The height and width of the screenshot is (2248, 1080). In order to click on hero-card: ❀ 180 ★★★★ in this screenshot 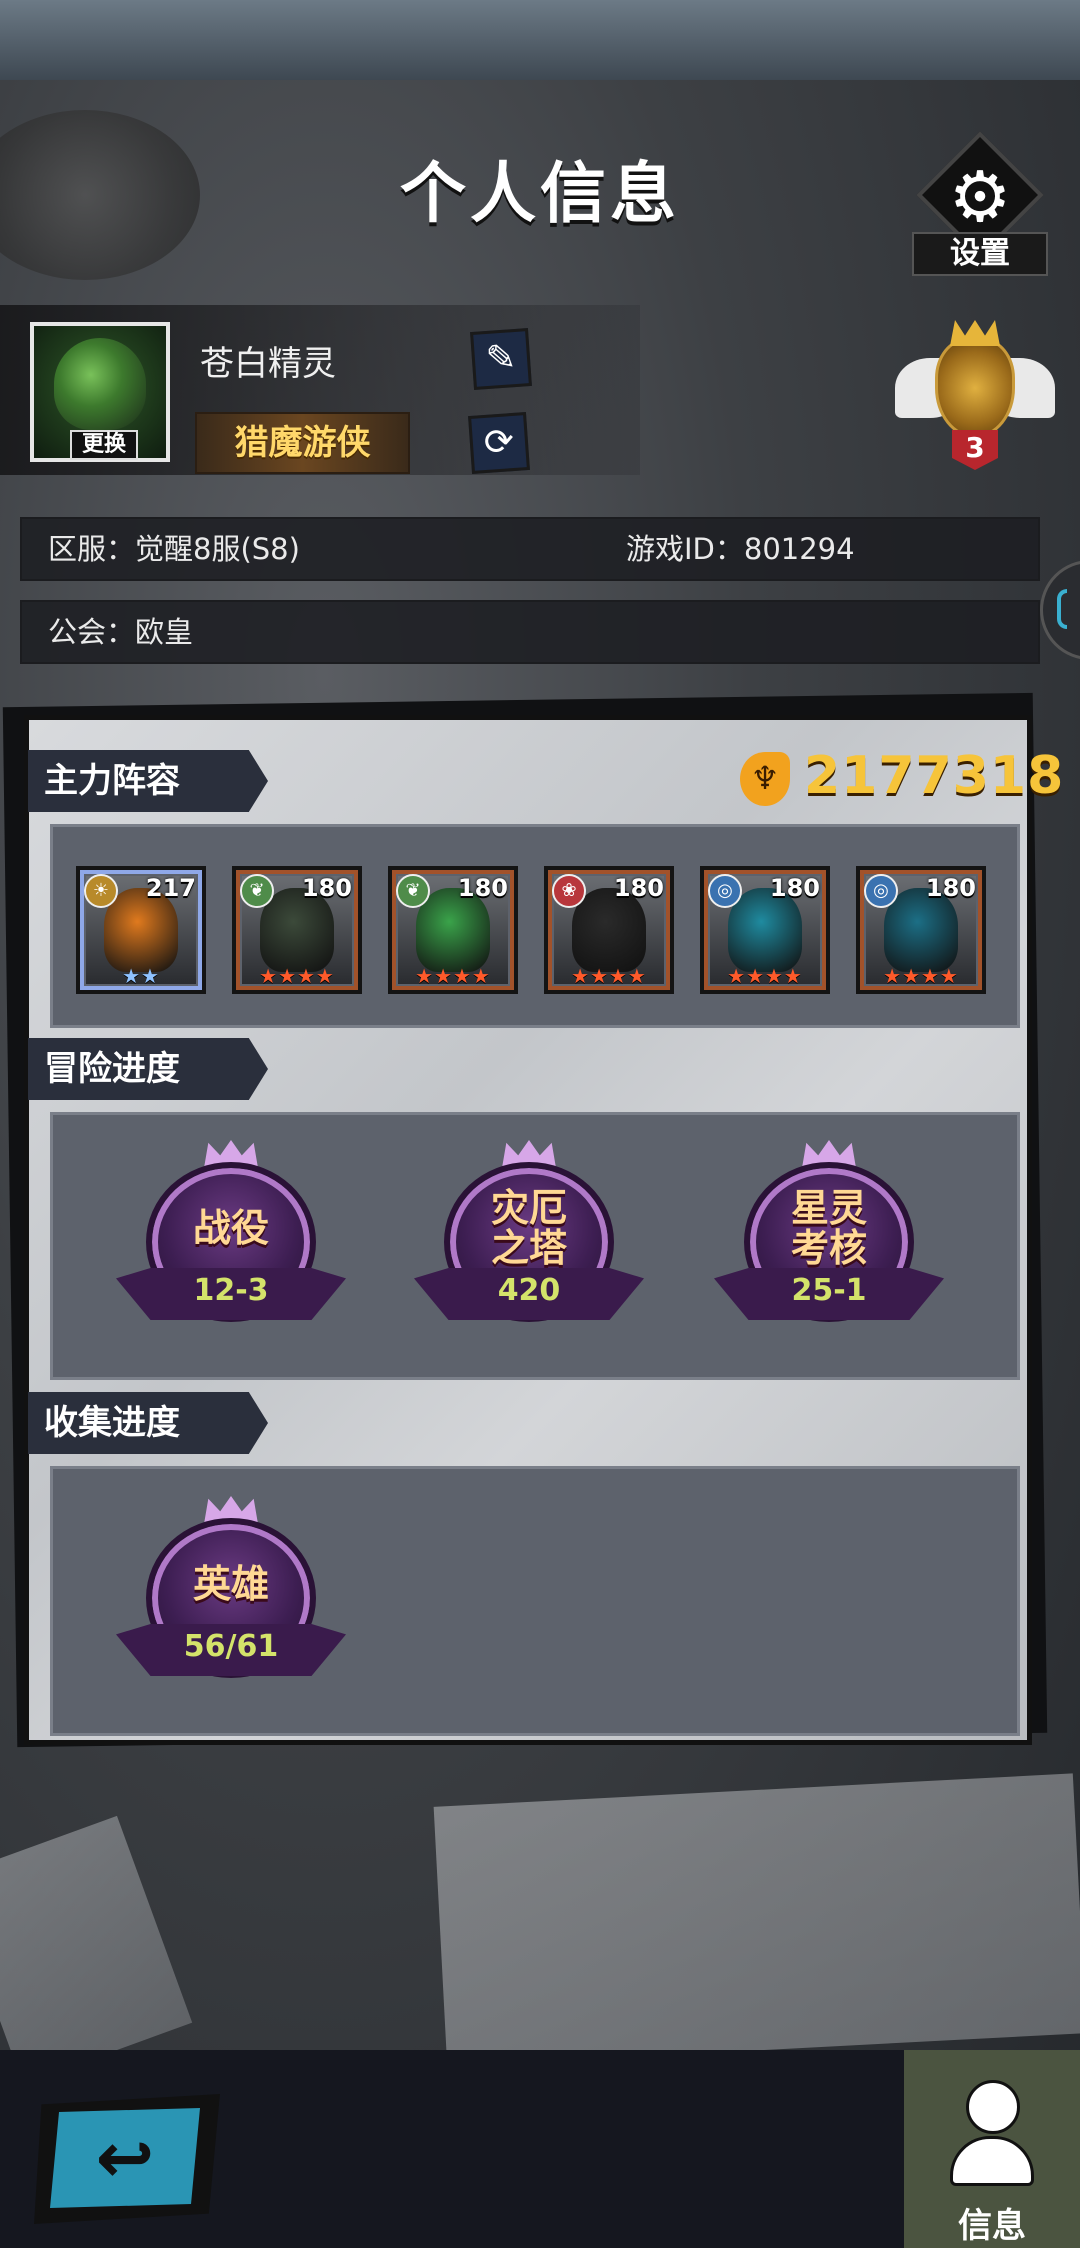, I will do `click(609, 930)`.